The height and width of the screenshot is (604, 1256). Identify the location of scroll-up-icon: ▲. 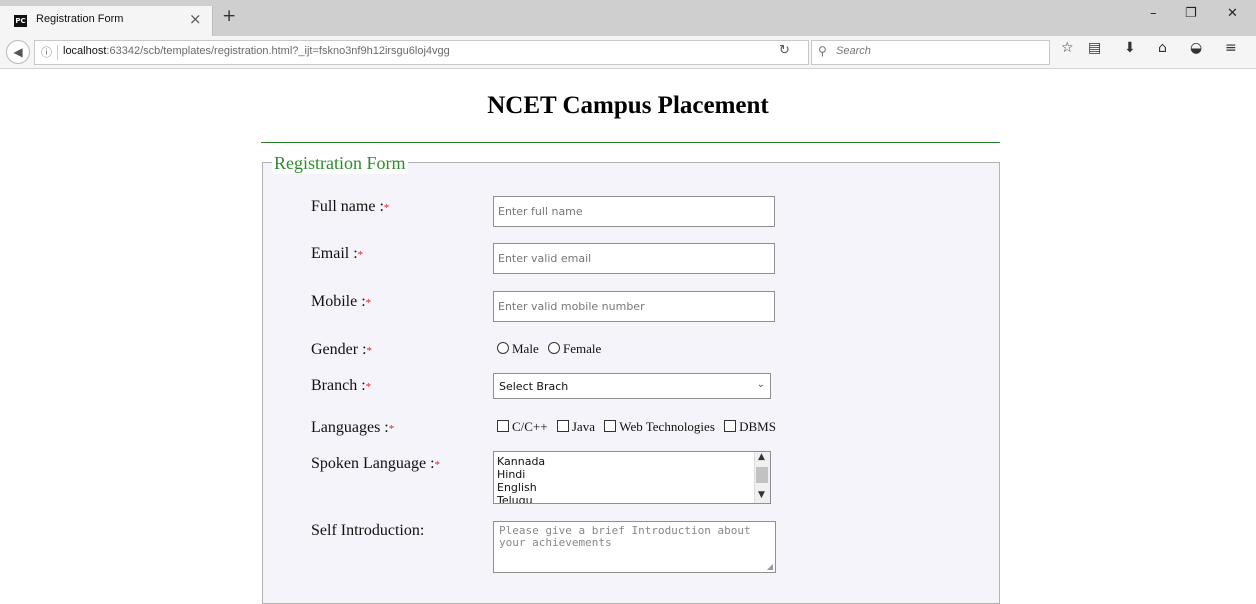
(761, 457).